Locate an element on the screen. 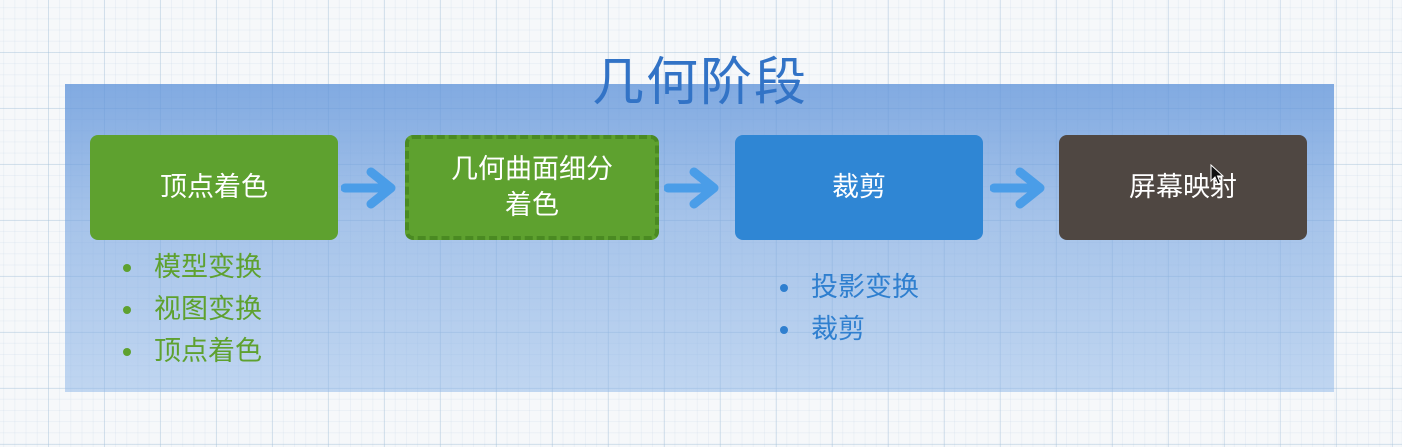 The image size is (1402, 447). mouse-cursor-icon is located at coordinates (1217, 174).